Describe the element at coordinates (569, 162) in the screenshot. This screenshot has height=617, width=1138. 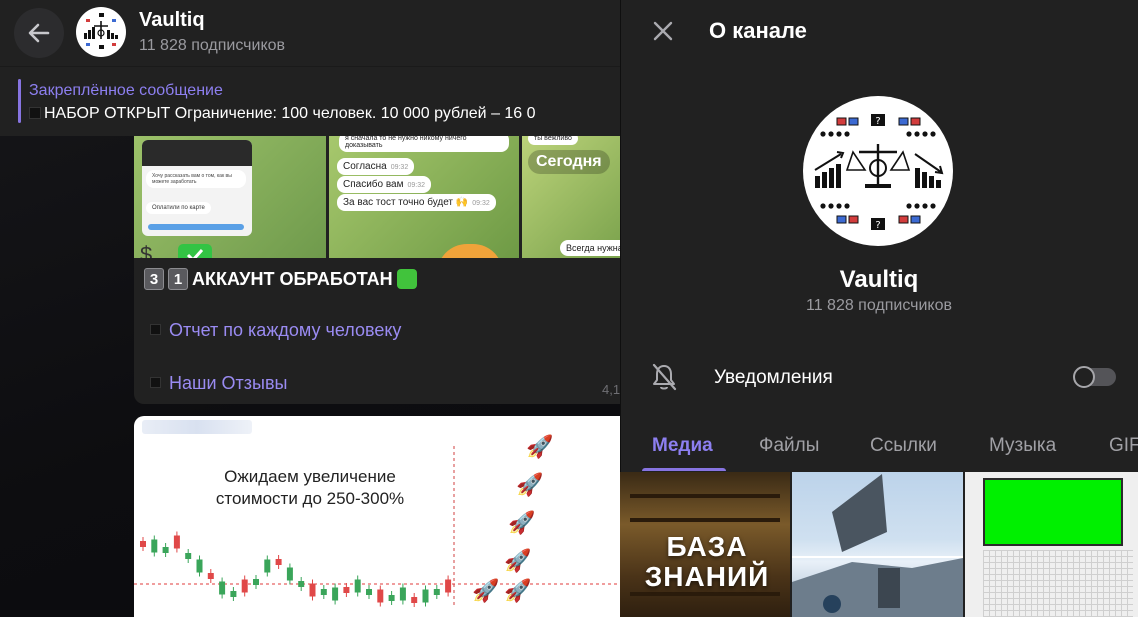
I see `date-pill: Сегодня` at that location.